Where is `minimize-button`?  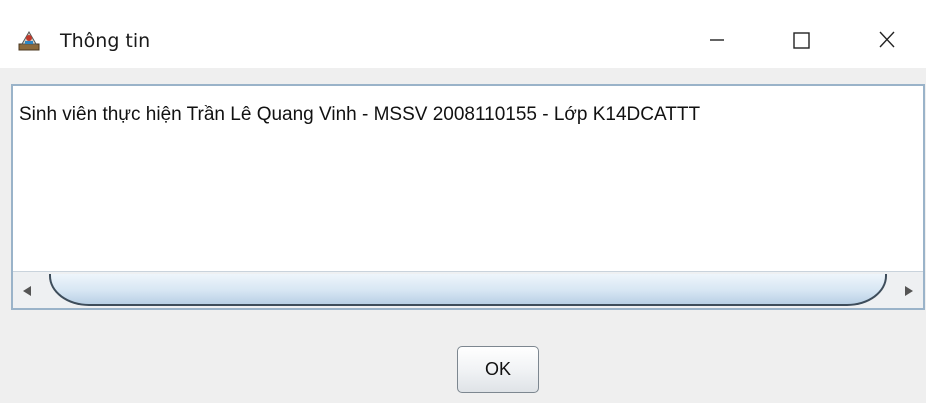 minimize-button is located at coordinates (717, 40).